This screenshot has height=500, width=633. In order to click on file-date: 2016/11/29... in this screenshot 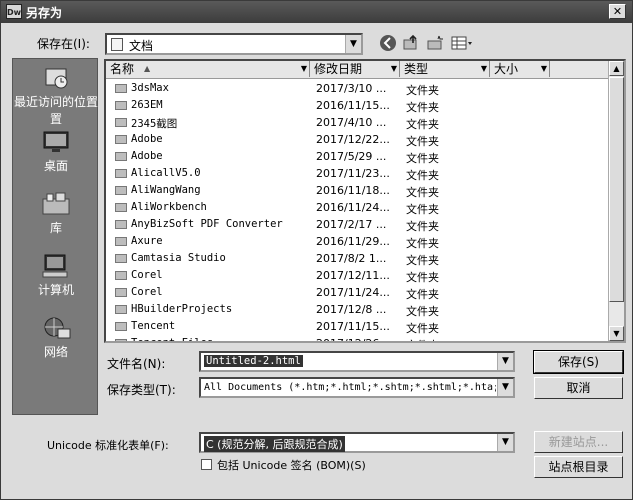, I will do `click(353, 241)`.